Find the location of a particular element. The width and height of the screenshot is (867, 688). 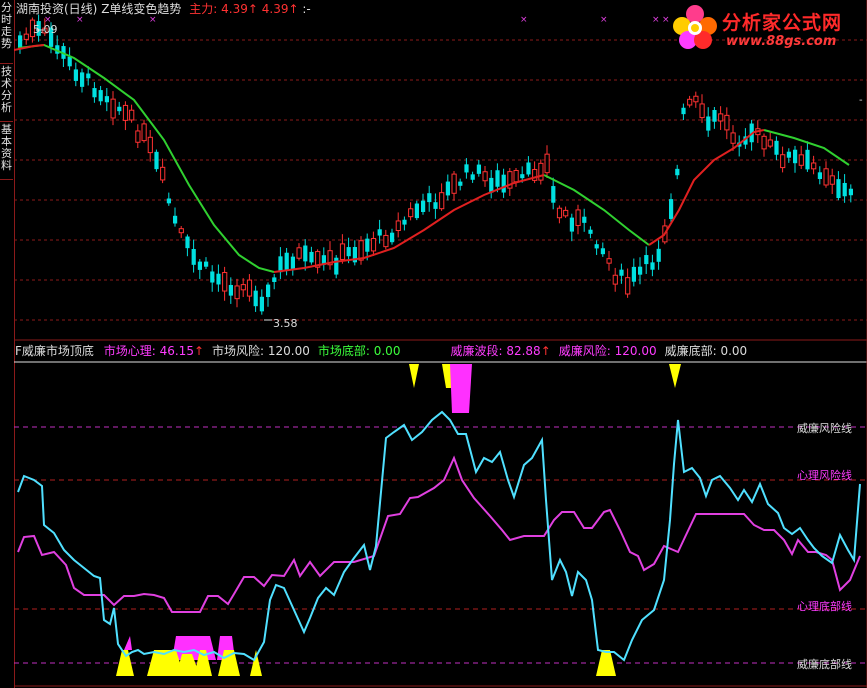

low-price-label: 3.58 is located at coordinates (285, 323).